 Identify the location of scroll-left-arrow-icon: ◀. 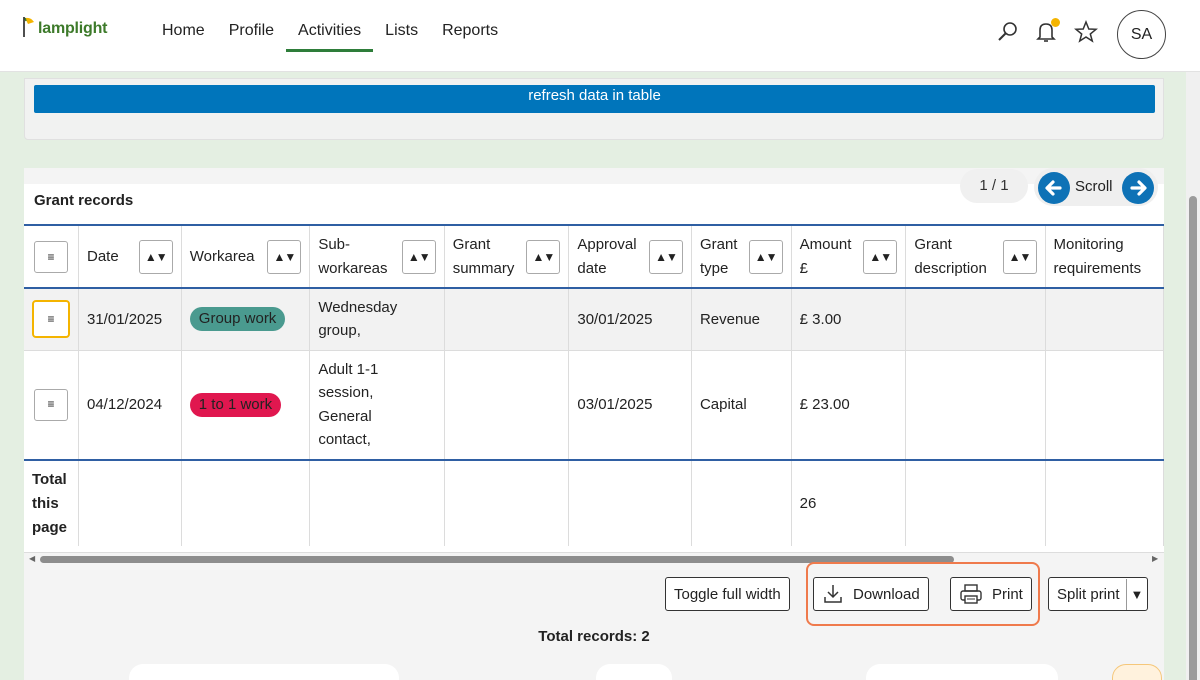
(32, 558).